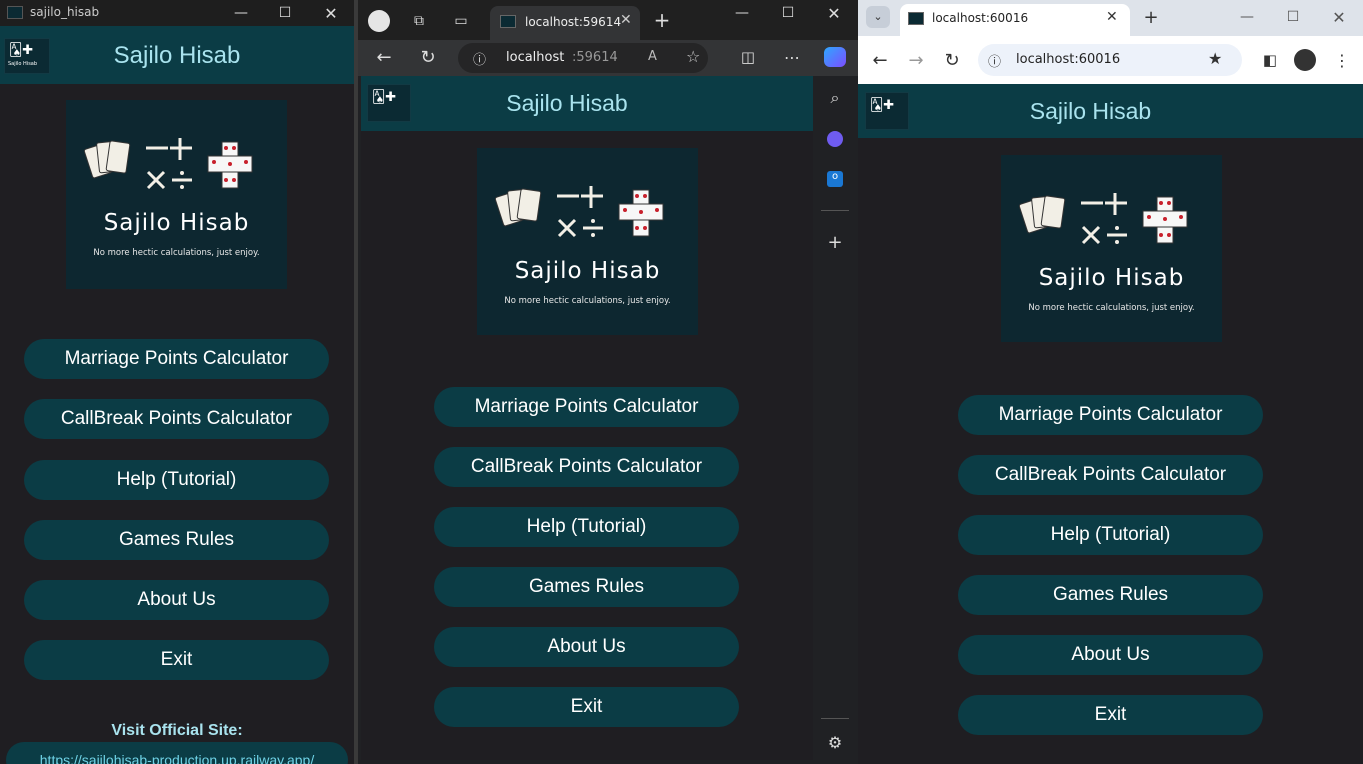  I want to click on tab-title: localhost:59614, so click(573, 22).